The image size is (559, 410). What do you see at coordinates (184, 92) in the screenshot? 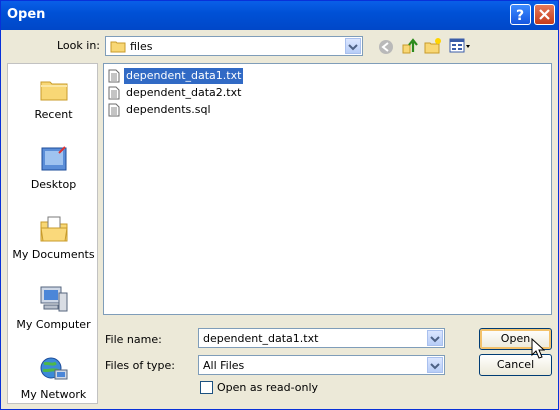
I see `file-name: dependent_data2.txt` at bounding box center [184, 92].